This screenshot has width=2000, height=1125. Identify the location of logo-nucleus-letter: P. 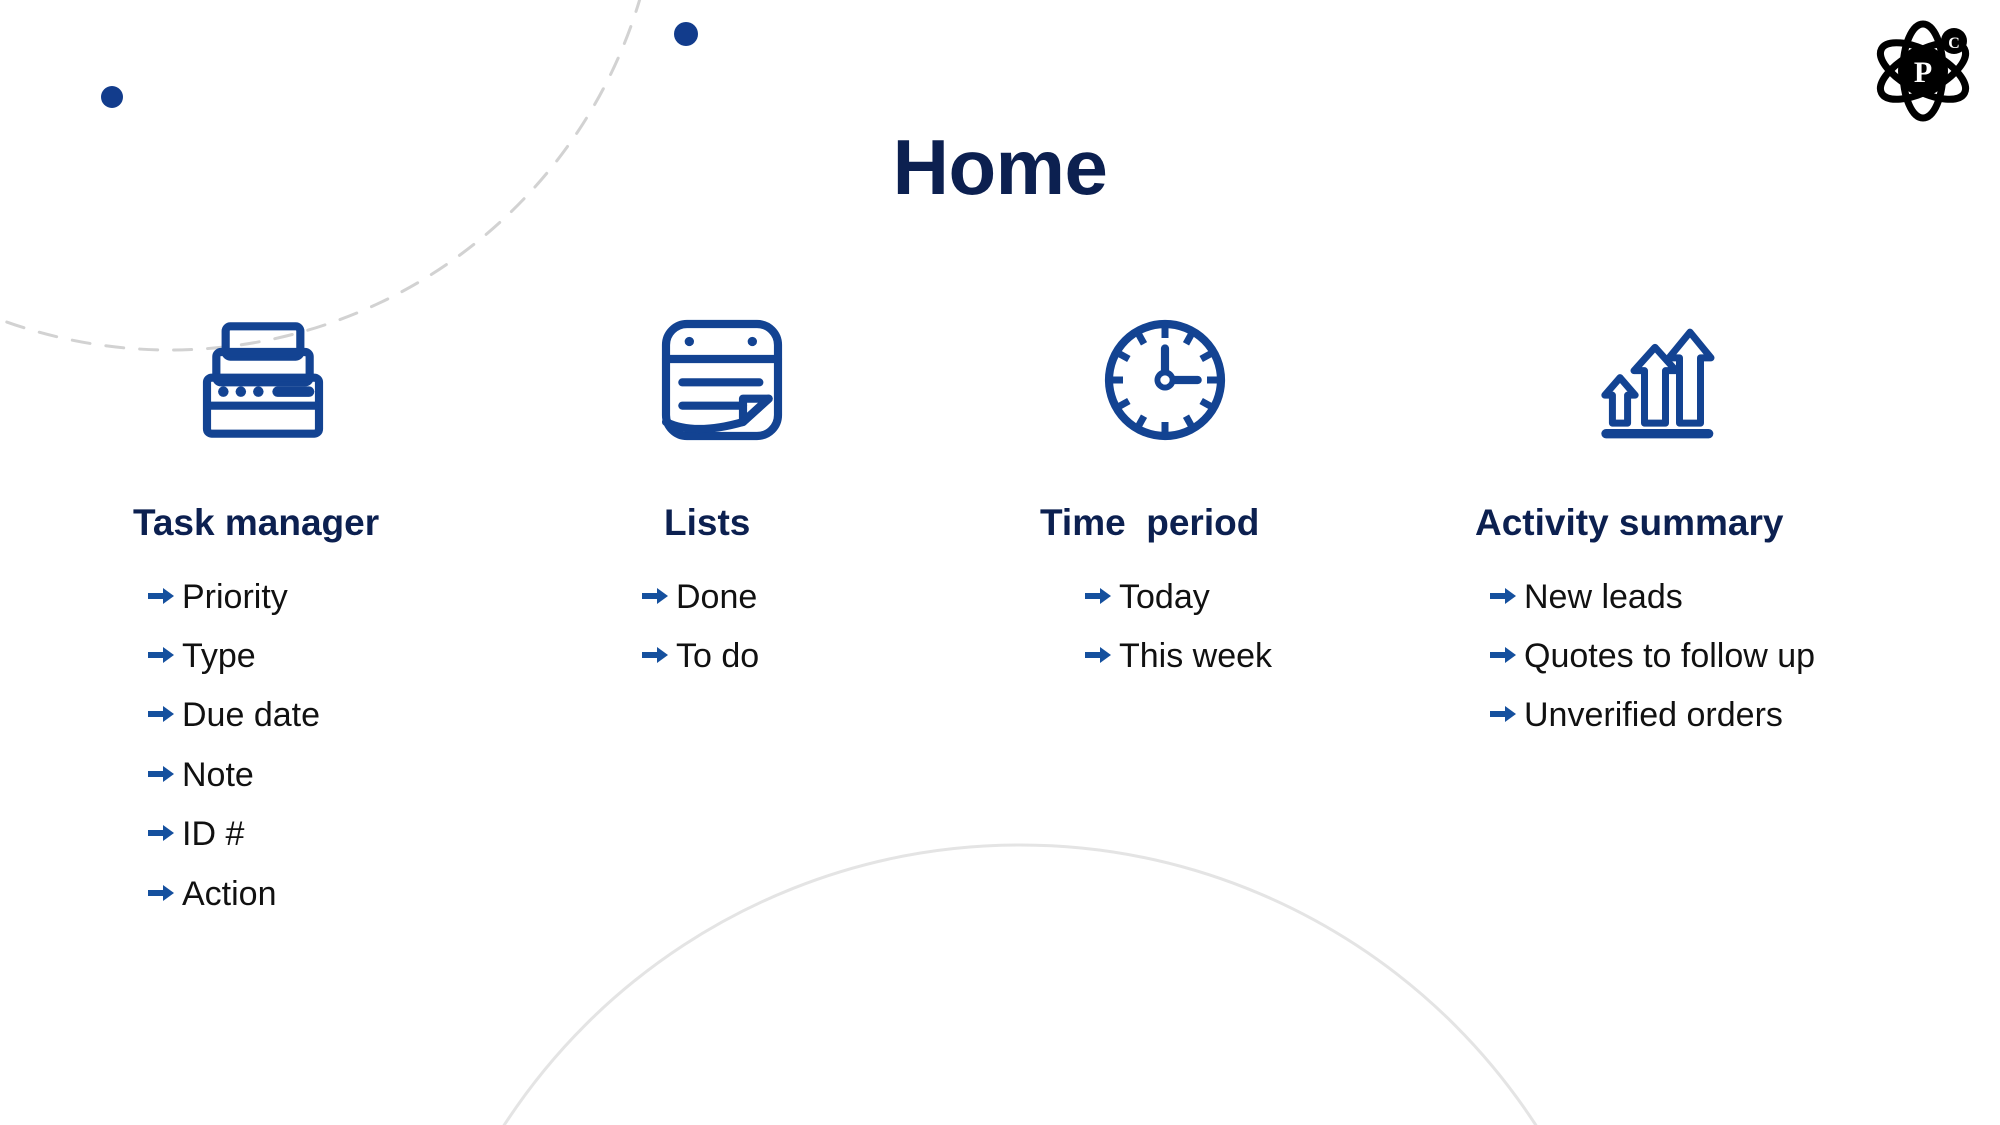
(1923, 72).